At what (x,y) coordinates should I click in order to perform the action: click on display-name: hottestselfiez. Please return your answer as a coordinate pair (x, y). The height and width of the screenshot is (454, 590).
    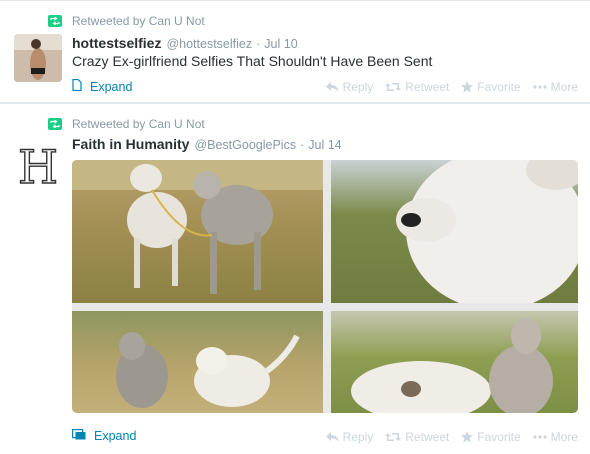
    Looking at the image, I should click on (116, 43).